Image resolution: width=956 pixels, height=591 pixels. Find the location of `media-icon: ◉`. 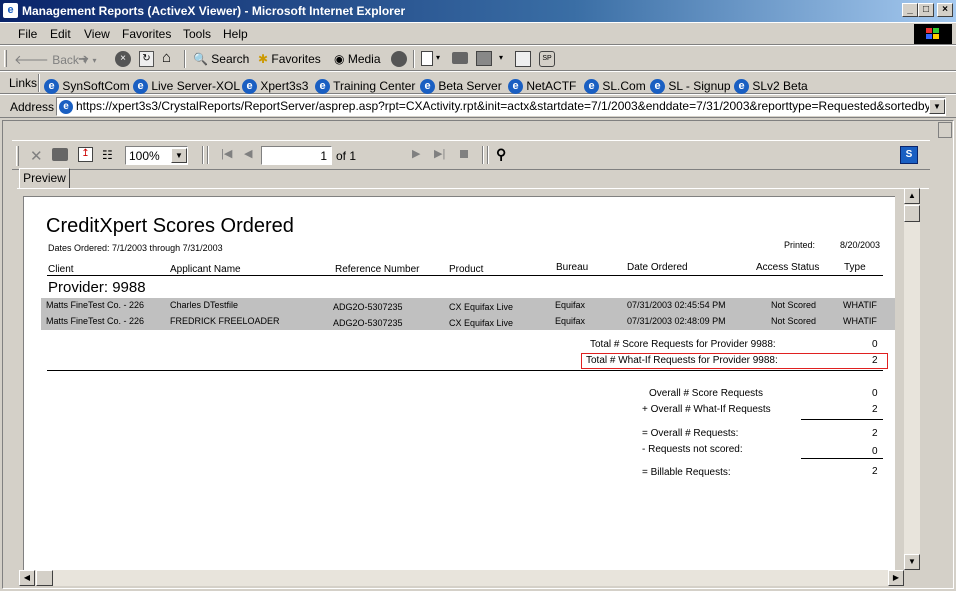

media-icon: ◉ is located at coordinates (339, 59).